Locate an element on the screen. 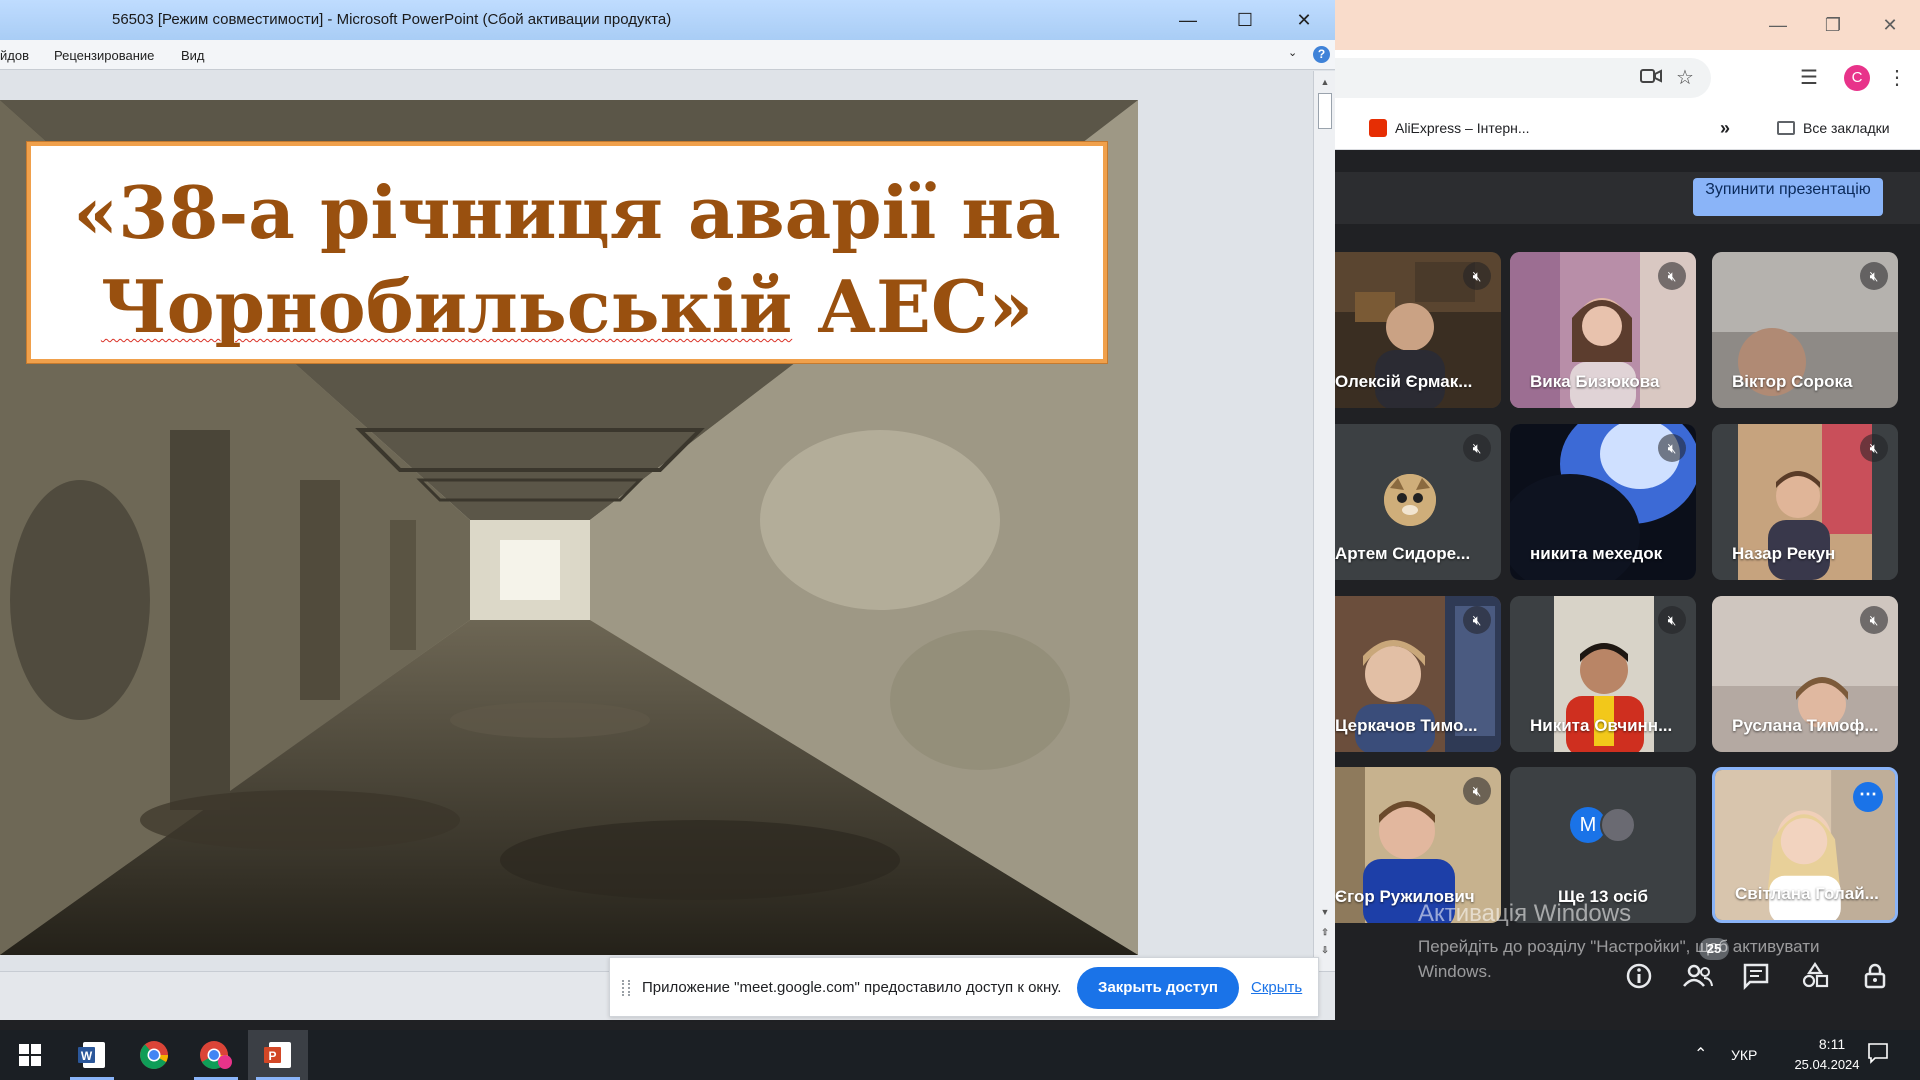  input-language: УКР is located at coordinates (1744, 1055).